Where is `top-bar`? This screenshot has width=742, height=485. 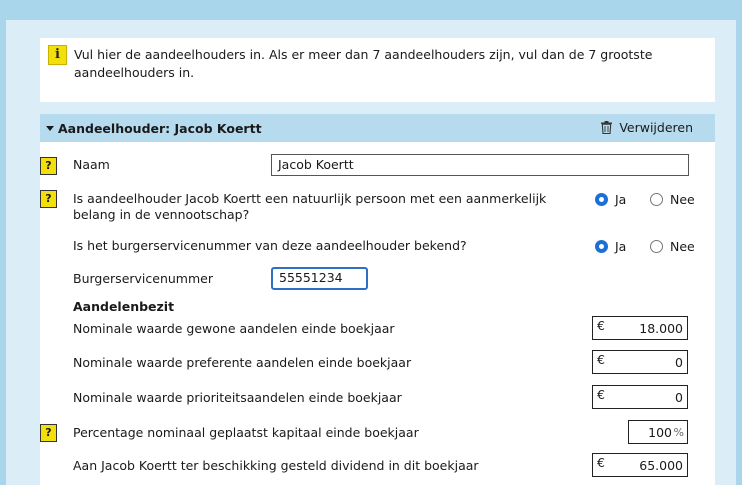
top-bar is located at coordinates (371, 10).